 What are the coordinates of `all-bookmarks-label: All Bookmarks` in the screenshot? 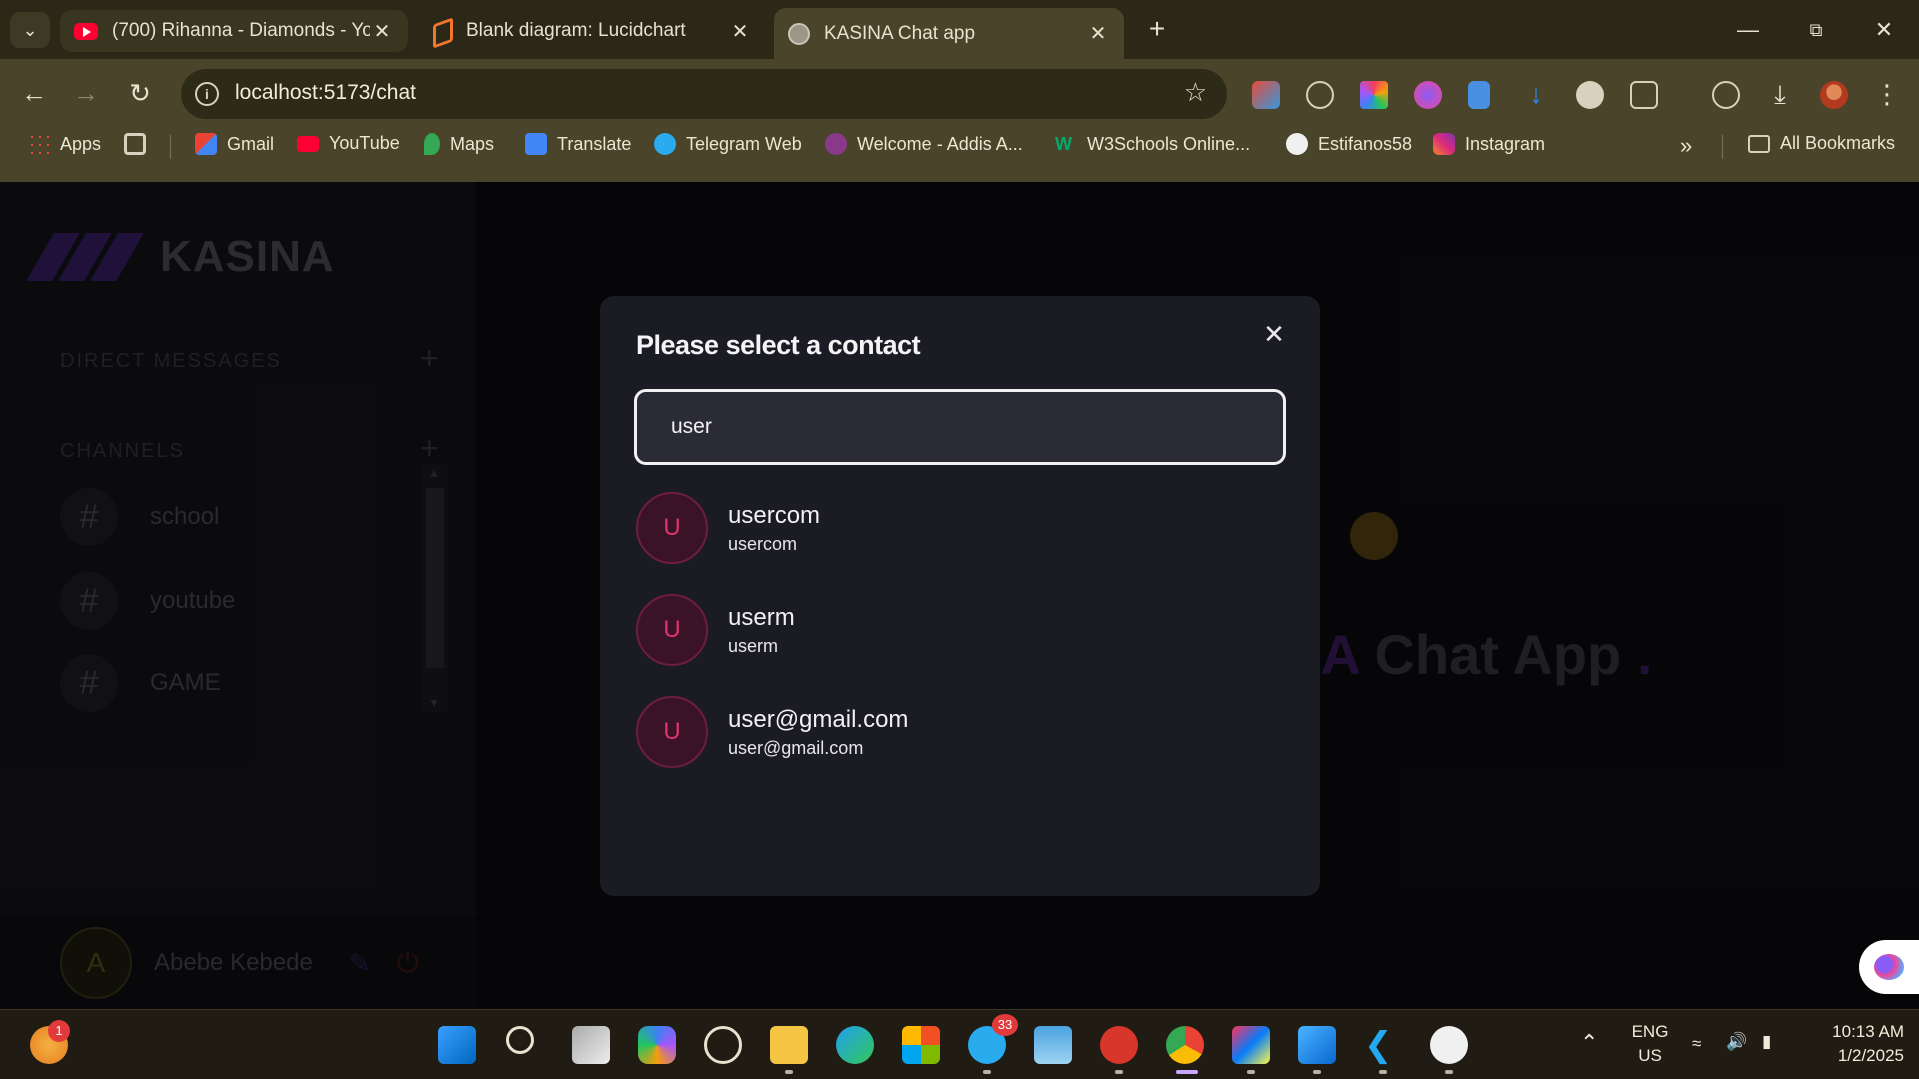 It's located at (1838, 143).